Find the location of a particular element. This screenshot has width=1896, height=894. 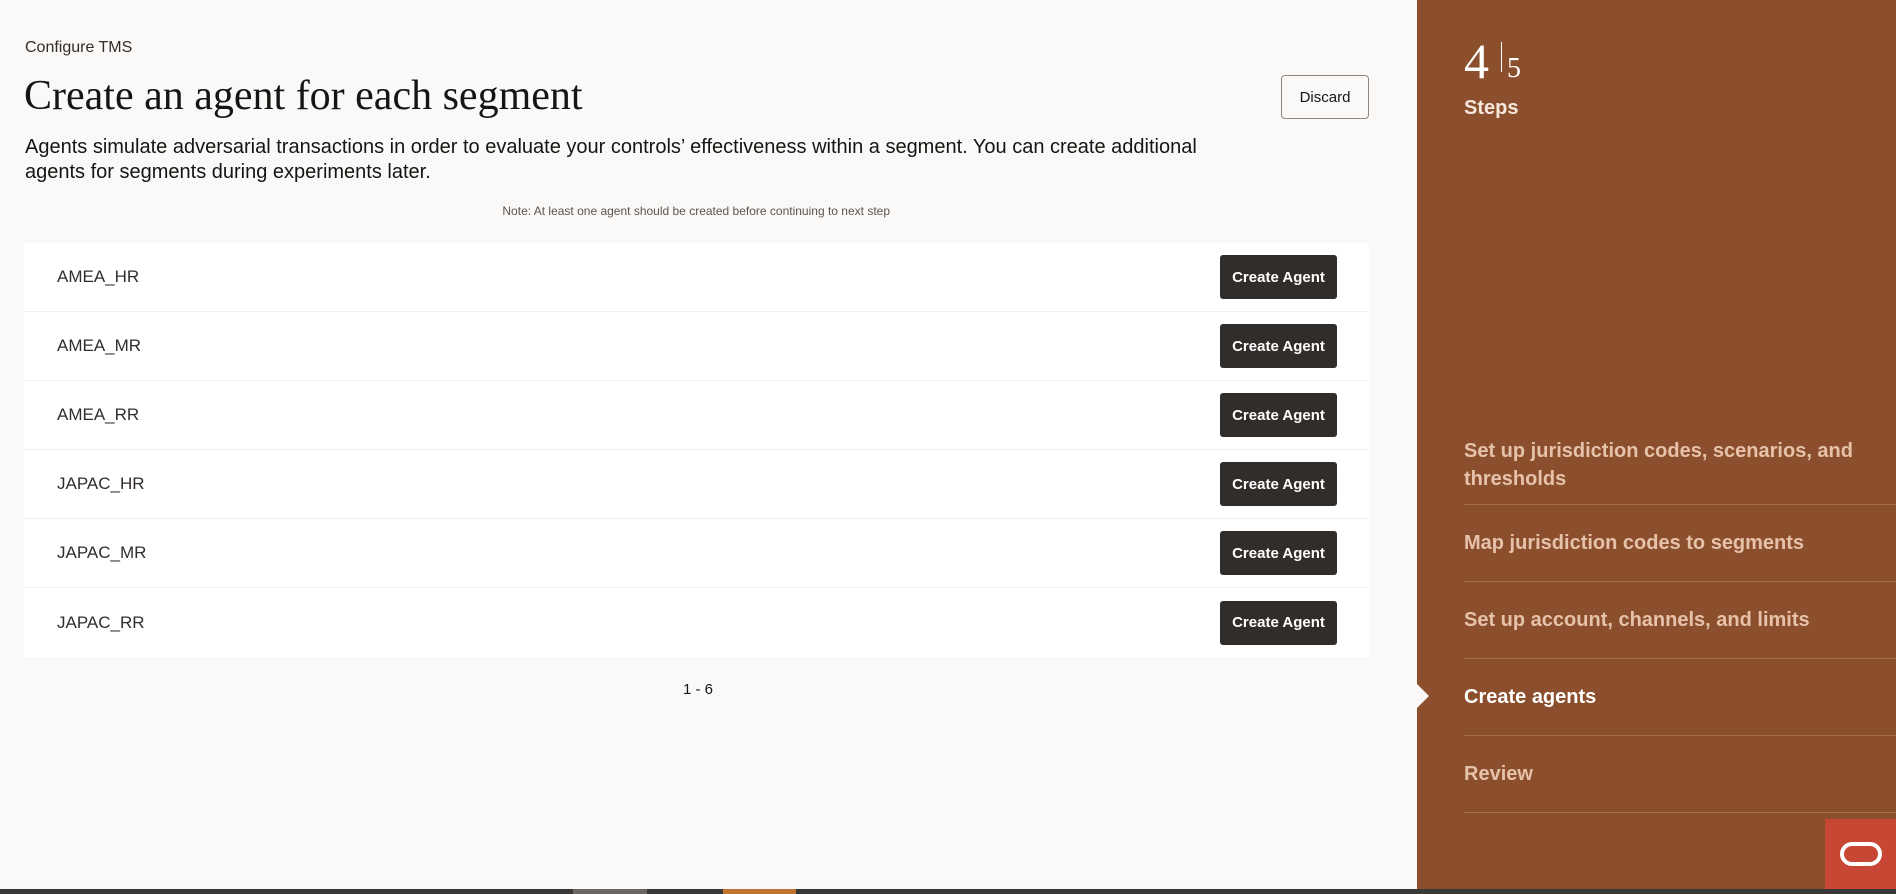

oracle-logo-icon is located at coordinates (1860, 854).